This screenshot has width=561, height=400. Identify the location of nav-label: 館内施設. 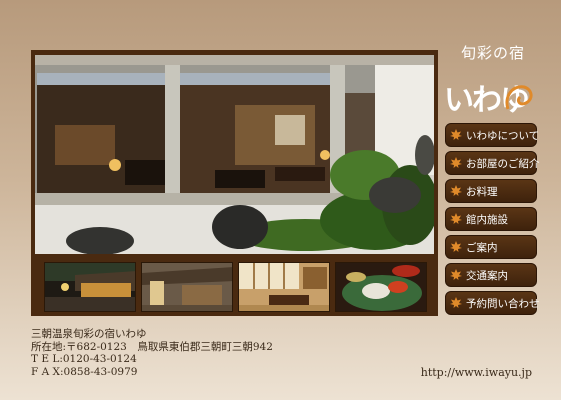
(487, 219).